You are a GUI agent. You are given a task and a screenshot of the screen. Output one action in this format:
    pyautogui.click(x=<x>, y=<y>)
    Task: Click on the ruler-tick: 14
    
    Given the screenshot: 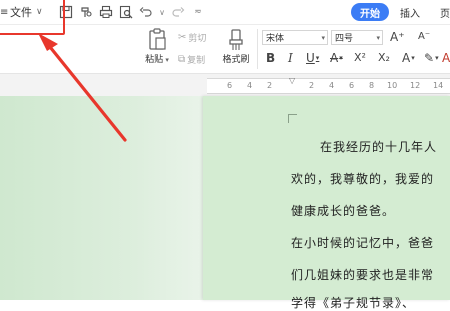 What is the action you would take?
    pyautogui.click(x=438, y=85)
    